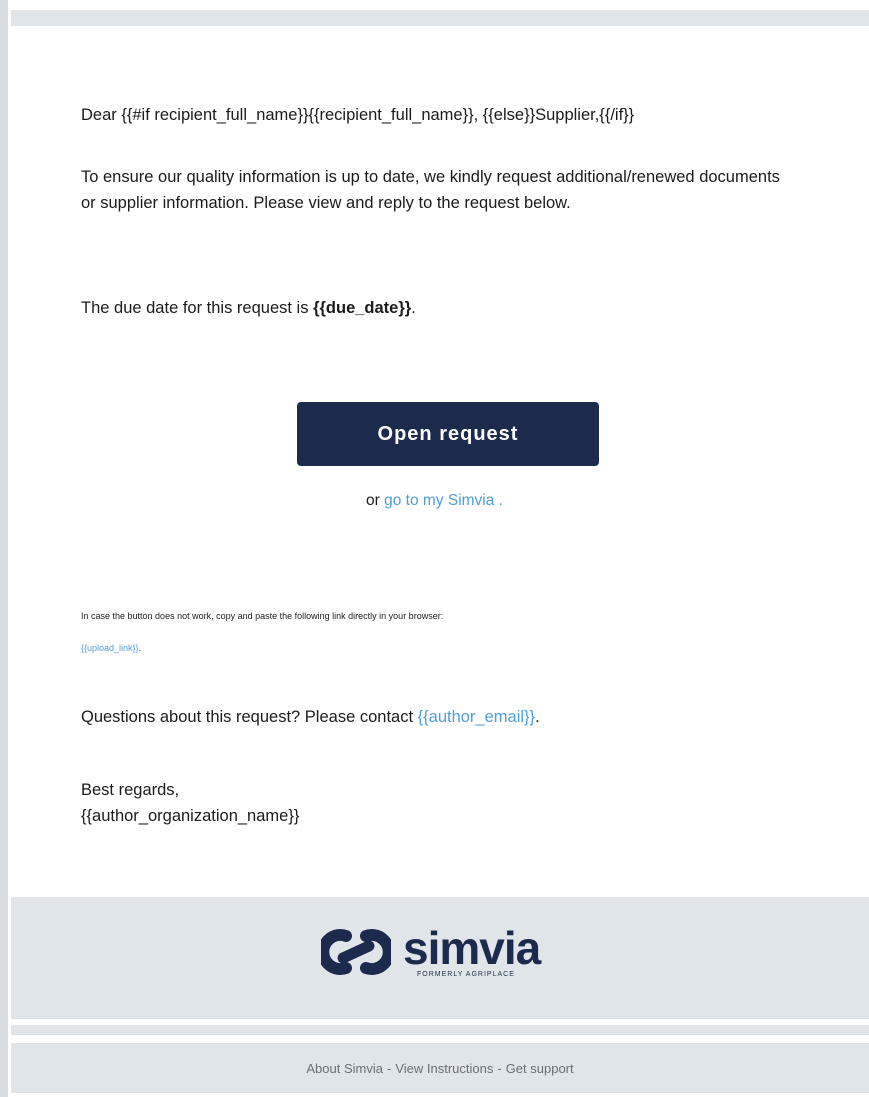 The width and height of the screenshot is (869, 1097). I want to click on upload-link-suffix: ., so click(140, 648).